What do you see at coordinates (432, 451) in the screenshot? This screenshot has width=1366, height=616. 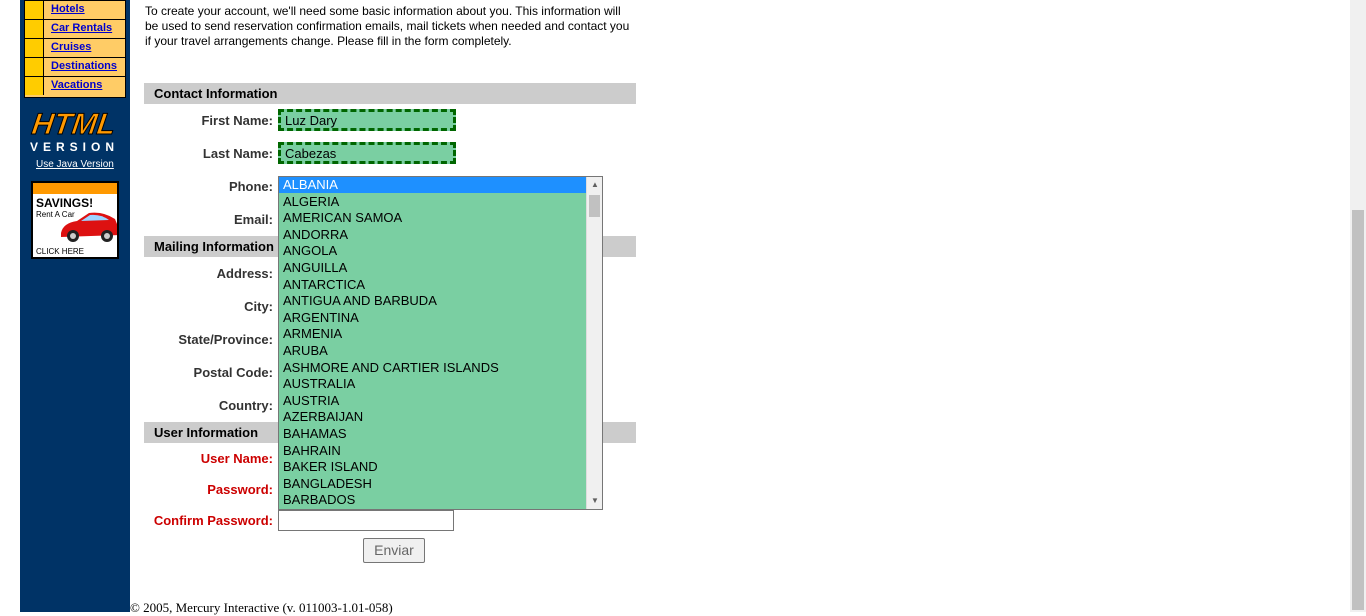 I see `country-option: BAHRAIN` at bounding box center [432, 451].